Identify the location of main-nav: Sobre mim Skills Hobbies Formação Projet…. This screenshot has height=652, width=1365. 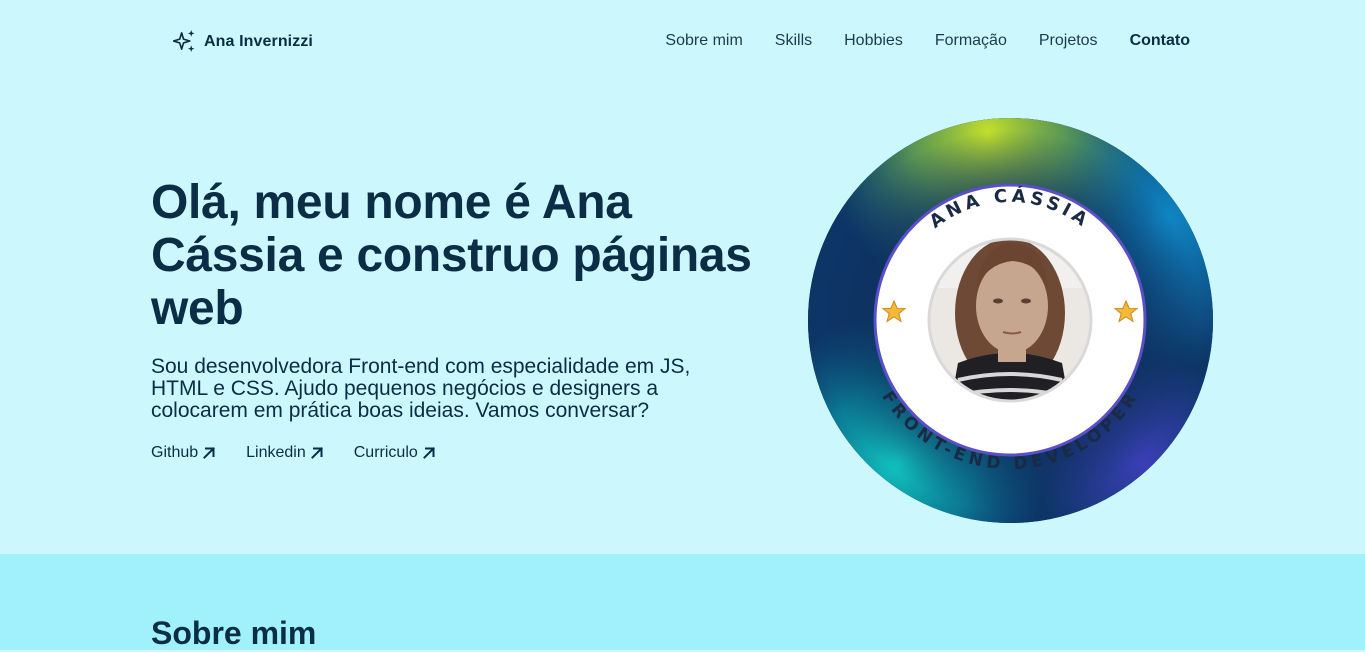
(927, 41).